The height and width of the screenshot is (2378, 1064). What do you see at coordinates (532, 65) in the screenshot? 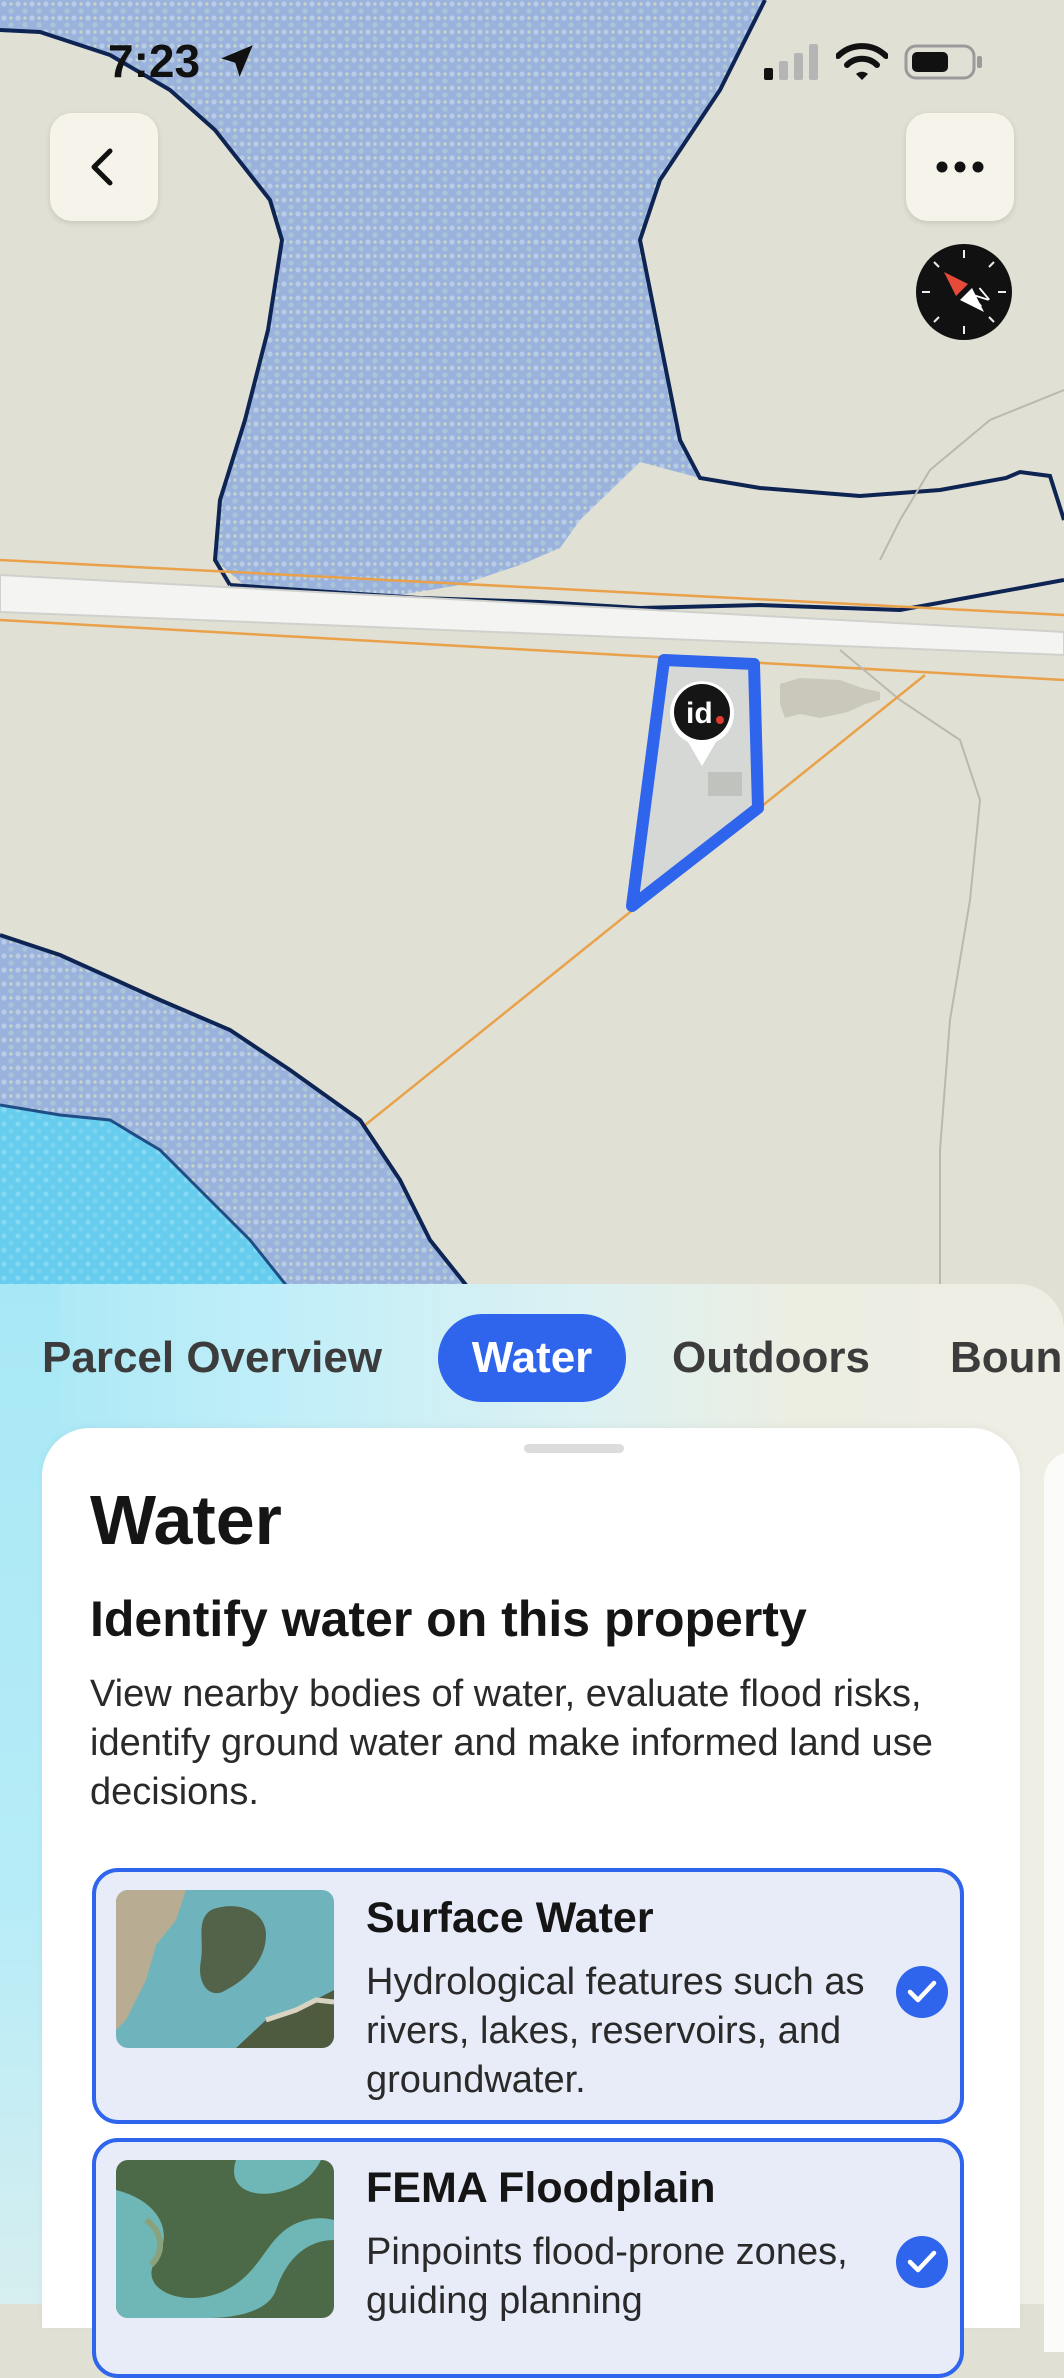
I see `status-bar: 7:23` at bounding box center [532, 65].